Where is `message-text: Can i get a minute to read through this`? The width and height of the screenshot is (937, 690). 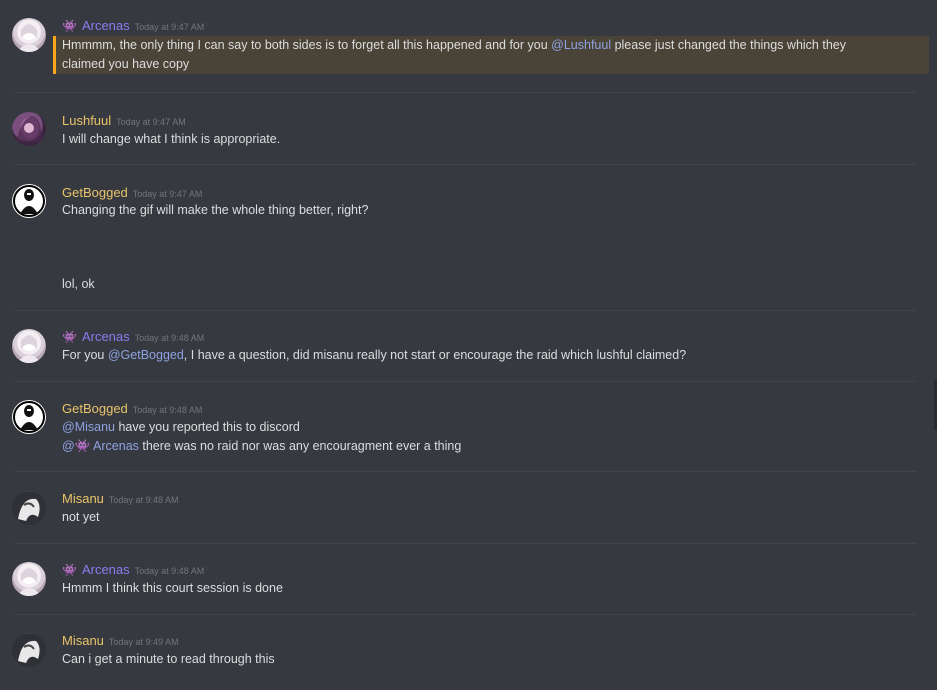 message-text: Can i get a minute to read through this is located at coordinates (168, 659).